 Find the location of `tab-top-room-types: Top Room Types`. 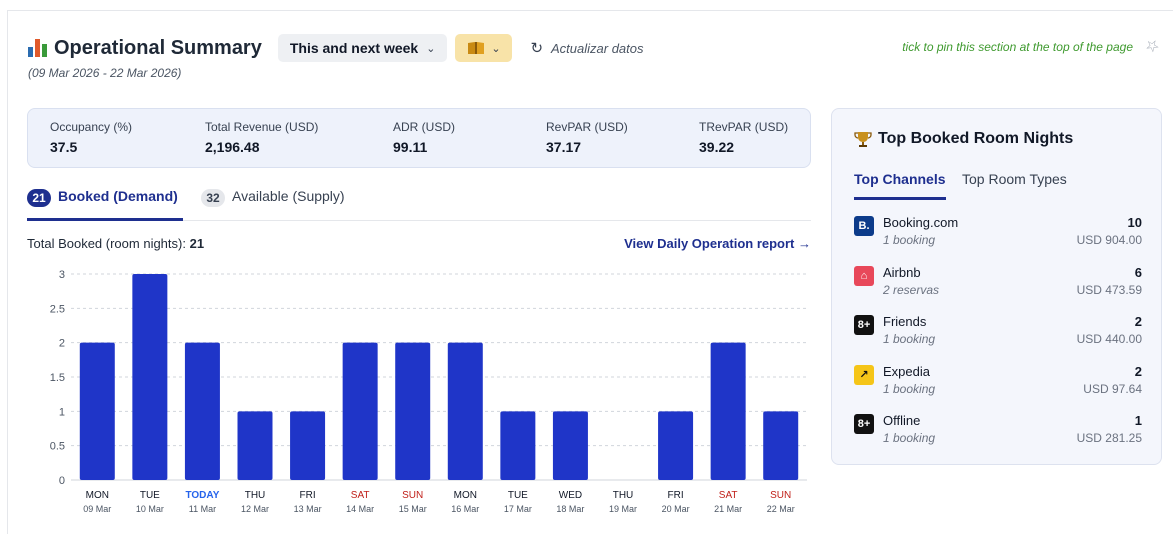

tab-top-room-types: Top Room Types is located at coordinates (1014, 179).